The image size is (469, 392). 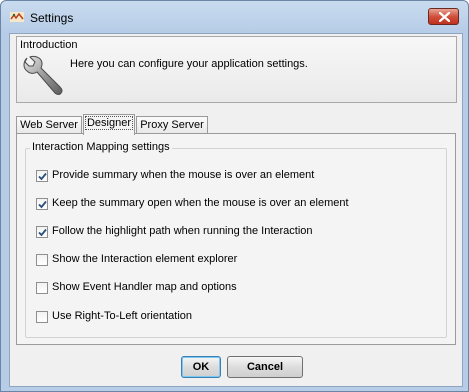 What do you see at coordinates (52, 18) in the screenshot?
I see `window-title: Settings` at bounding box center [52, 18].